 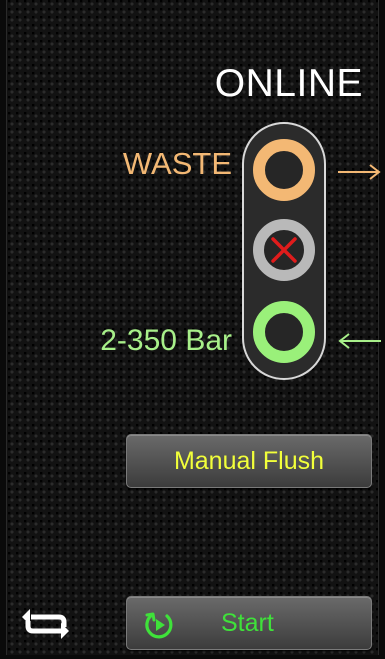 What do you see at coordinates (177, 163) in the screenshot?
I see `waste-port-label: WASTE` at bounding box center [177, 163].